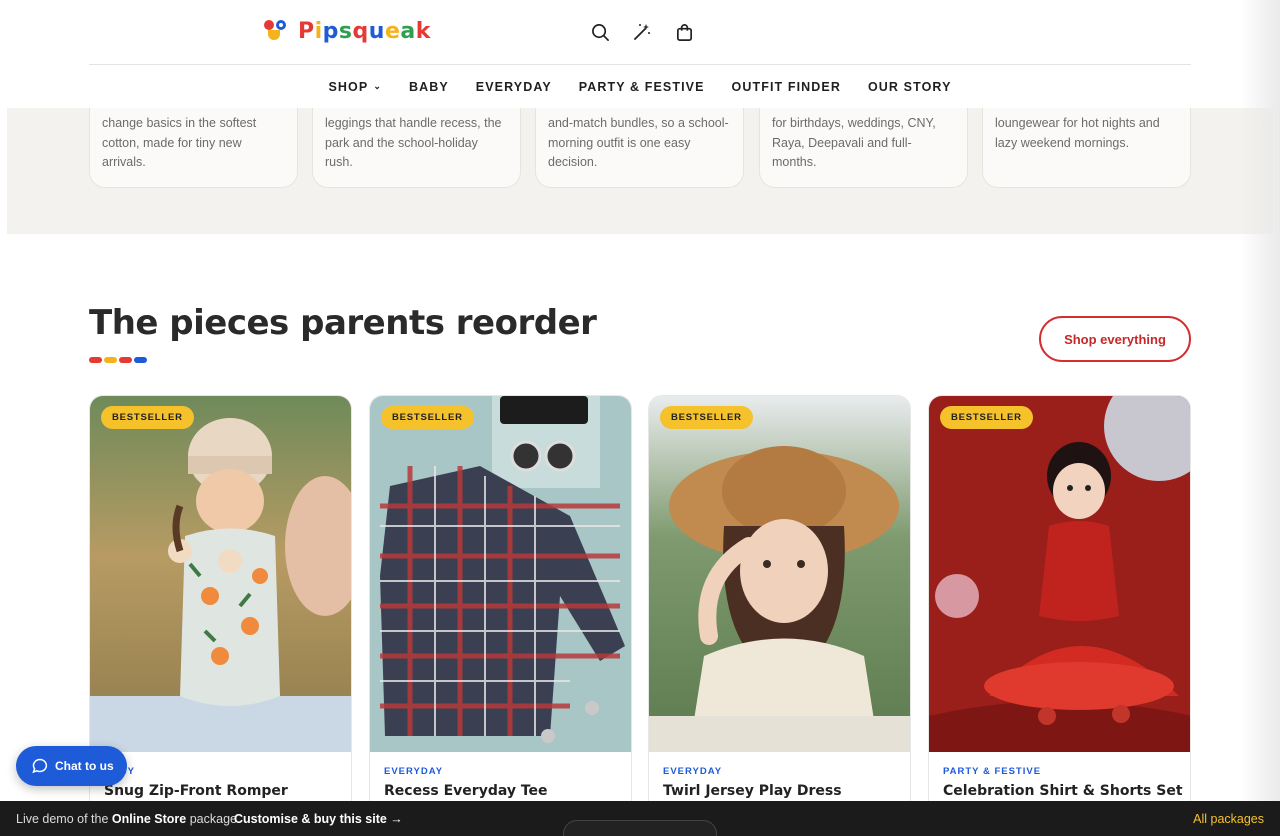 The image size is (1280, 836). What do you see at coordinates (355, 87) in the screenshot?
I see `nav-item-shop: SHOP ⌄` at bounding box center [355, 87].